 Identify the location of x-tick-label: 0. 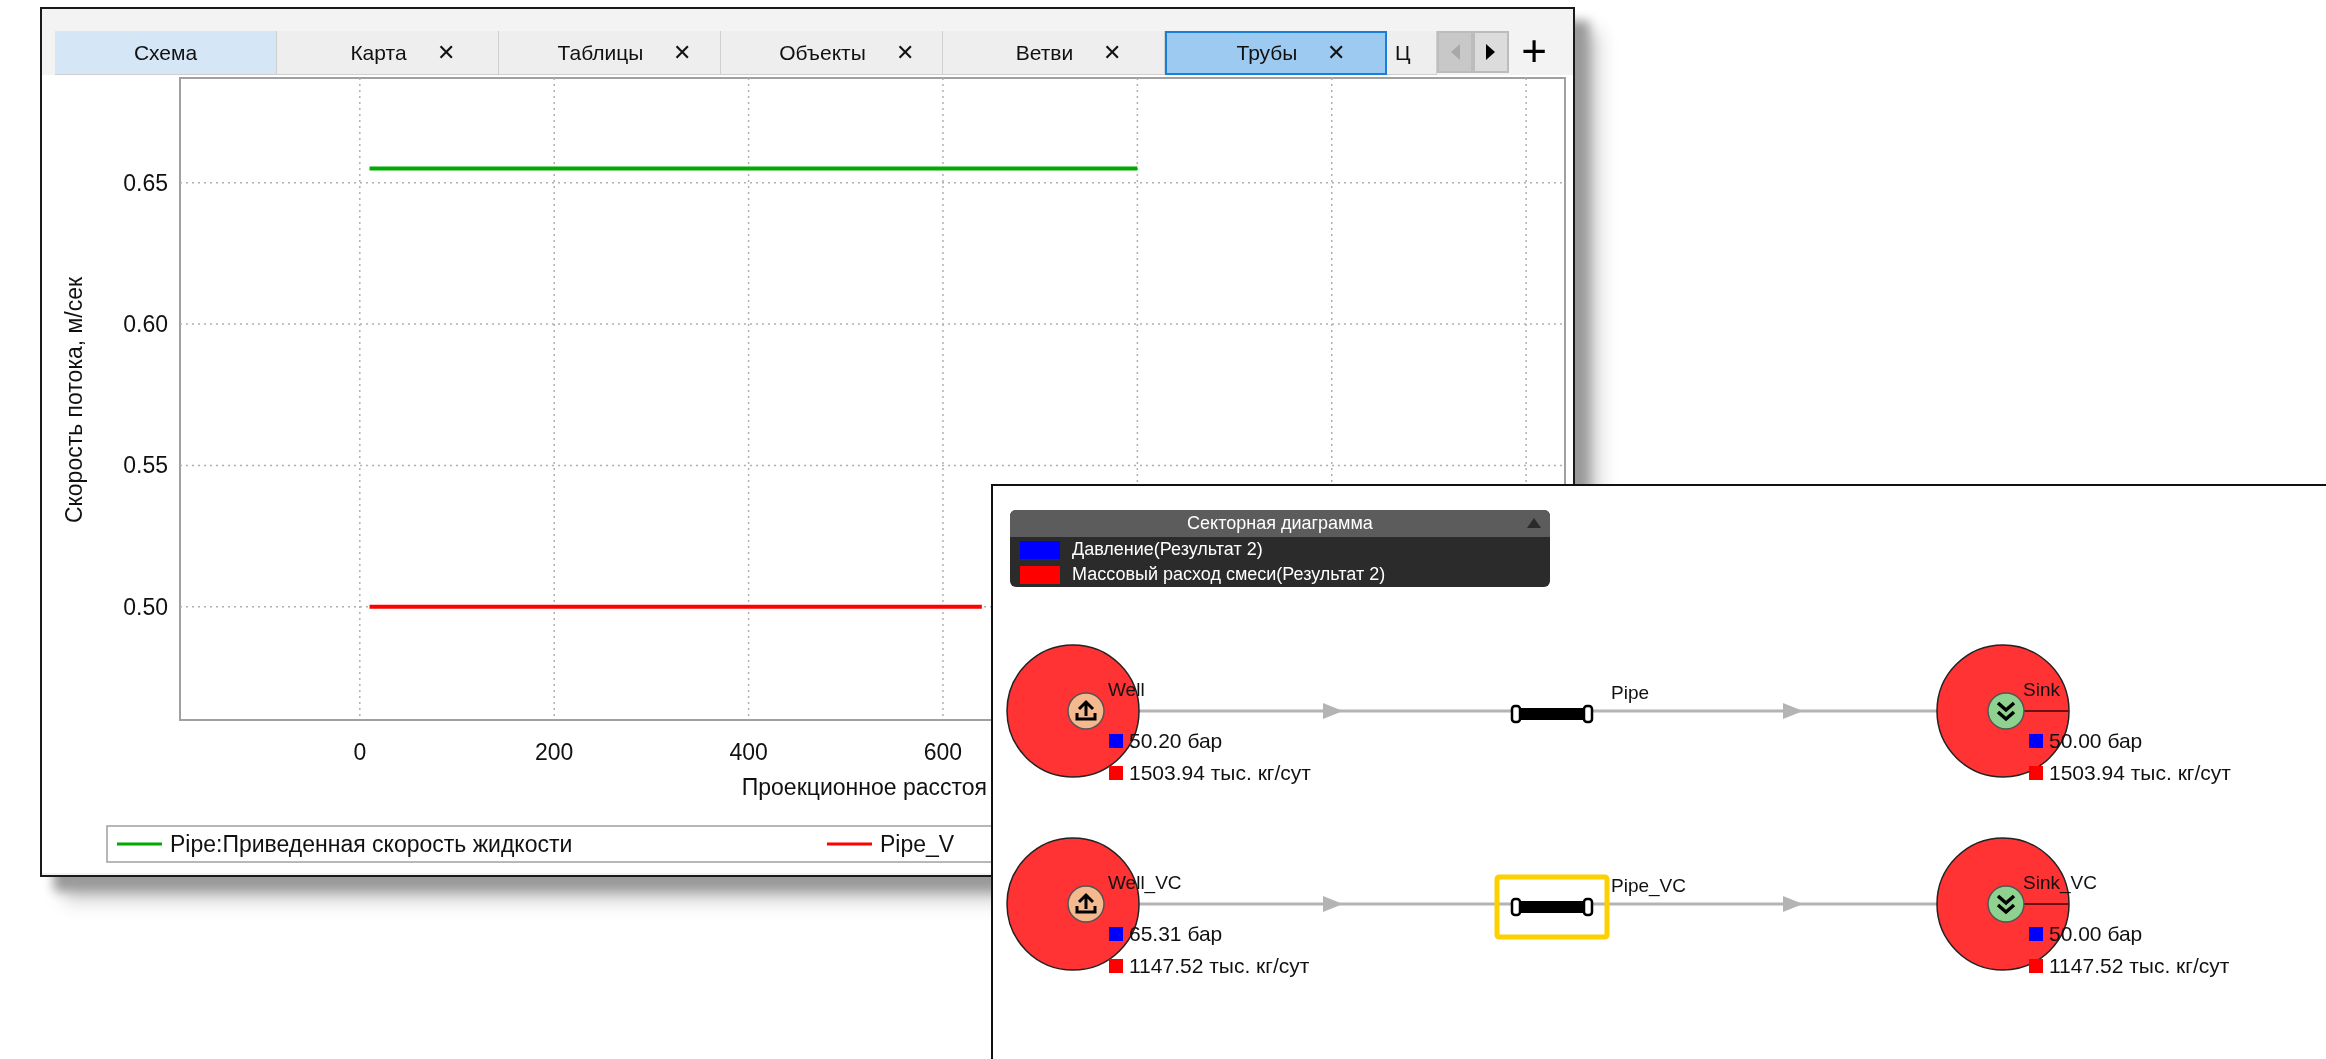
(360, 752).